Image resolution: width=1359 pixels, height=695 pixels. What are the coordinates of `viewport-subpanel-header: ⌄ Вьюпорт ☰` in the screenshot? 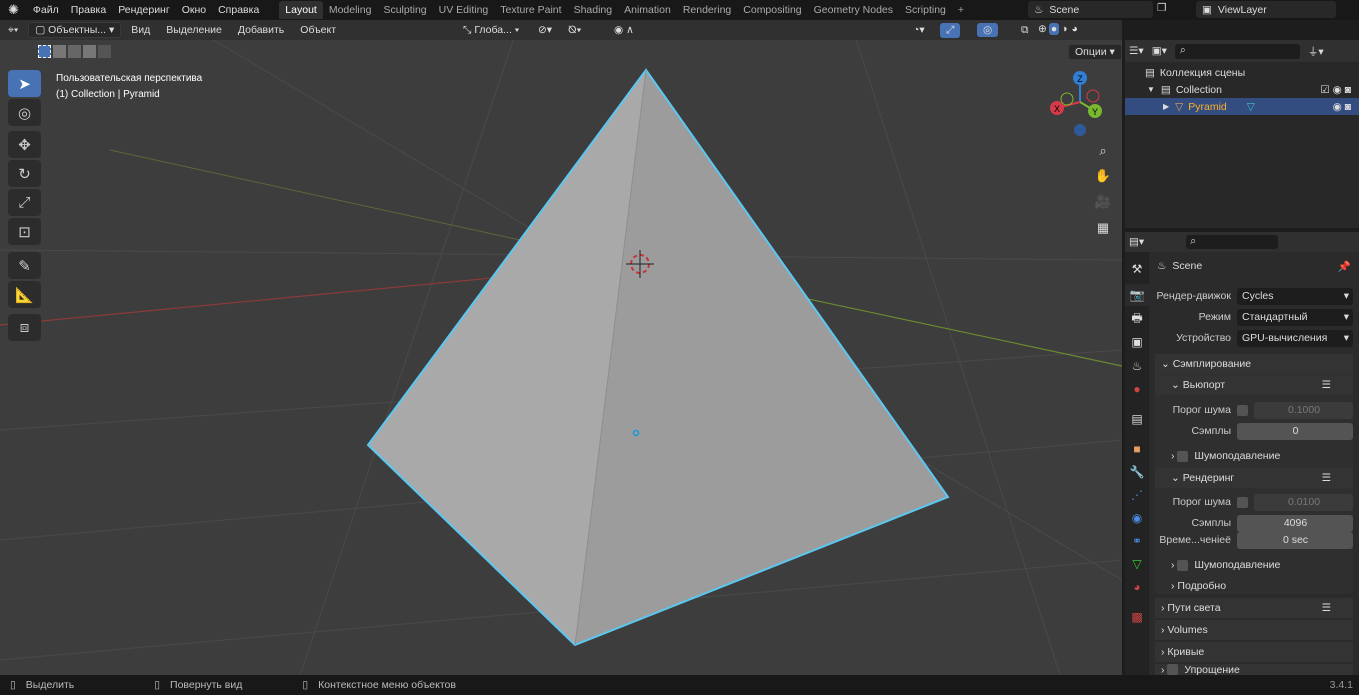 It's located at (1254, 385).